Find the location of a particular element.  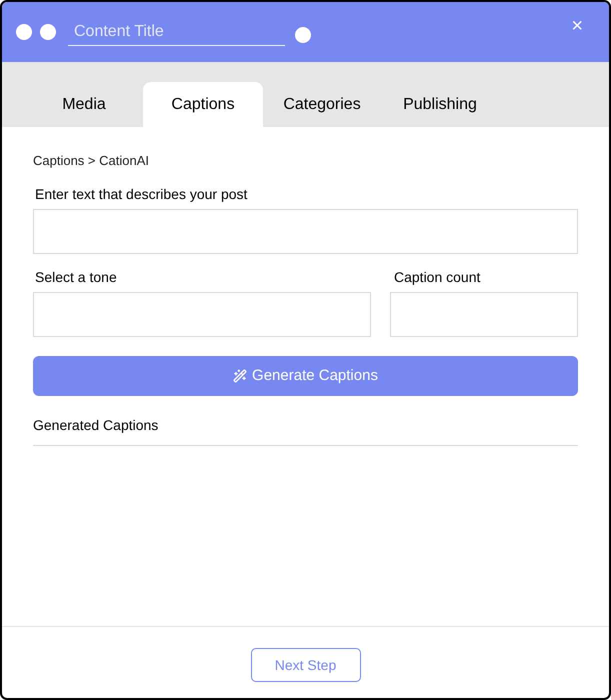

tab: Publishing is located at coordinates (440, 104).